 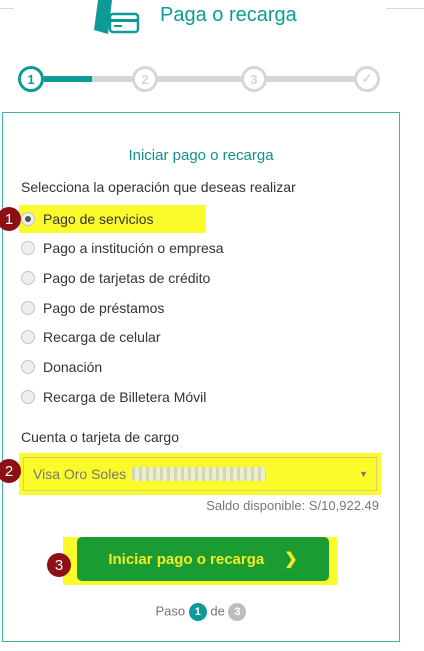 I want to click on option-label: Pago a institución o empresa, so click(x=133, y=248).